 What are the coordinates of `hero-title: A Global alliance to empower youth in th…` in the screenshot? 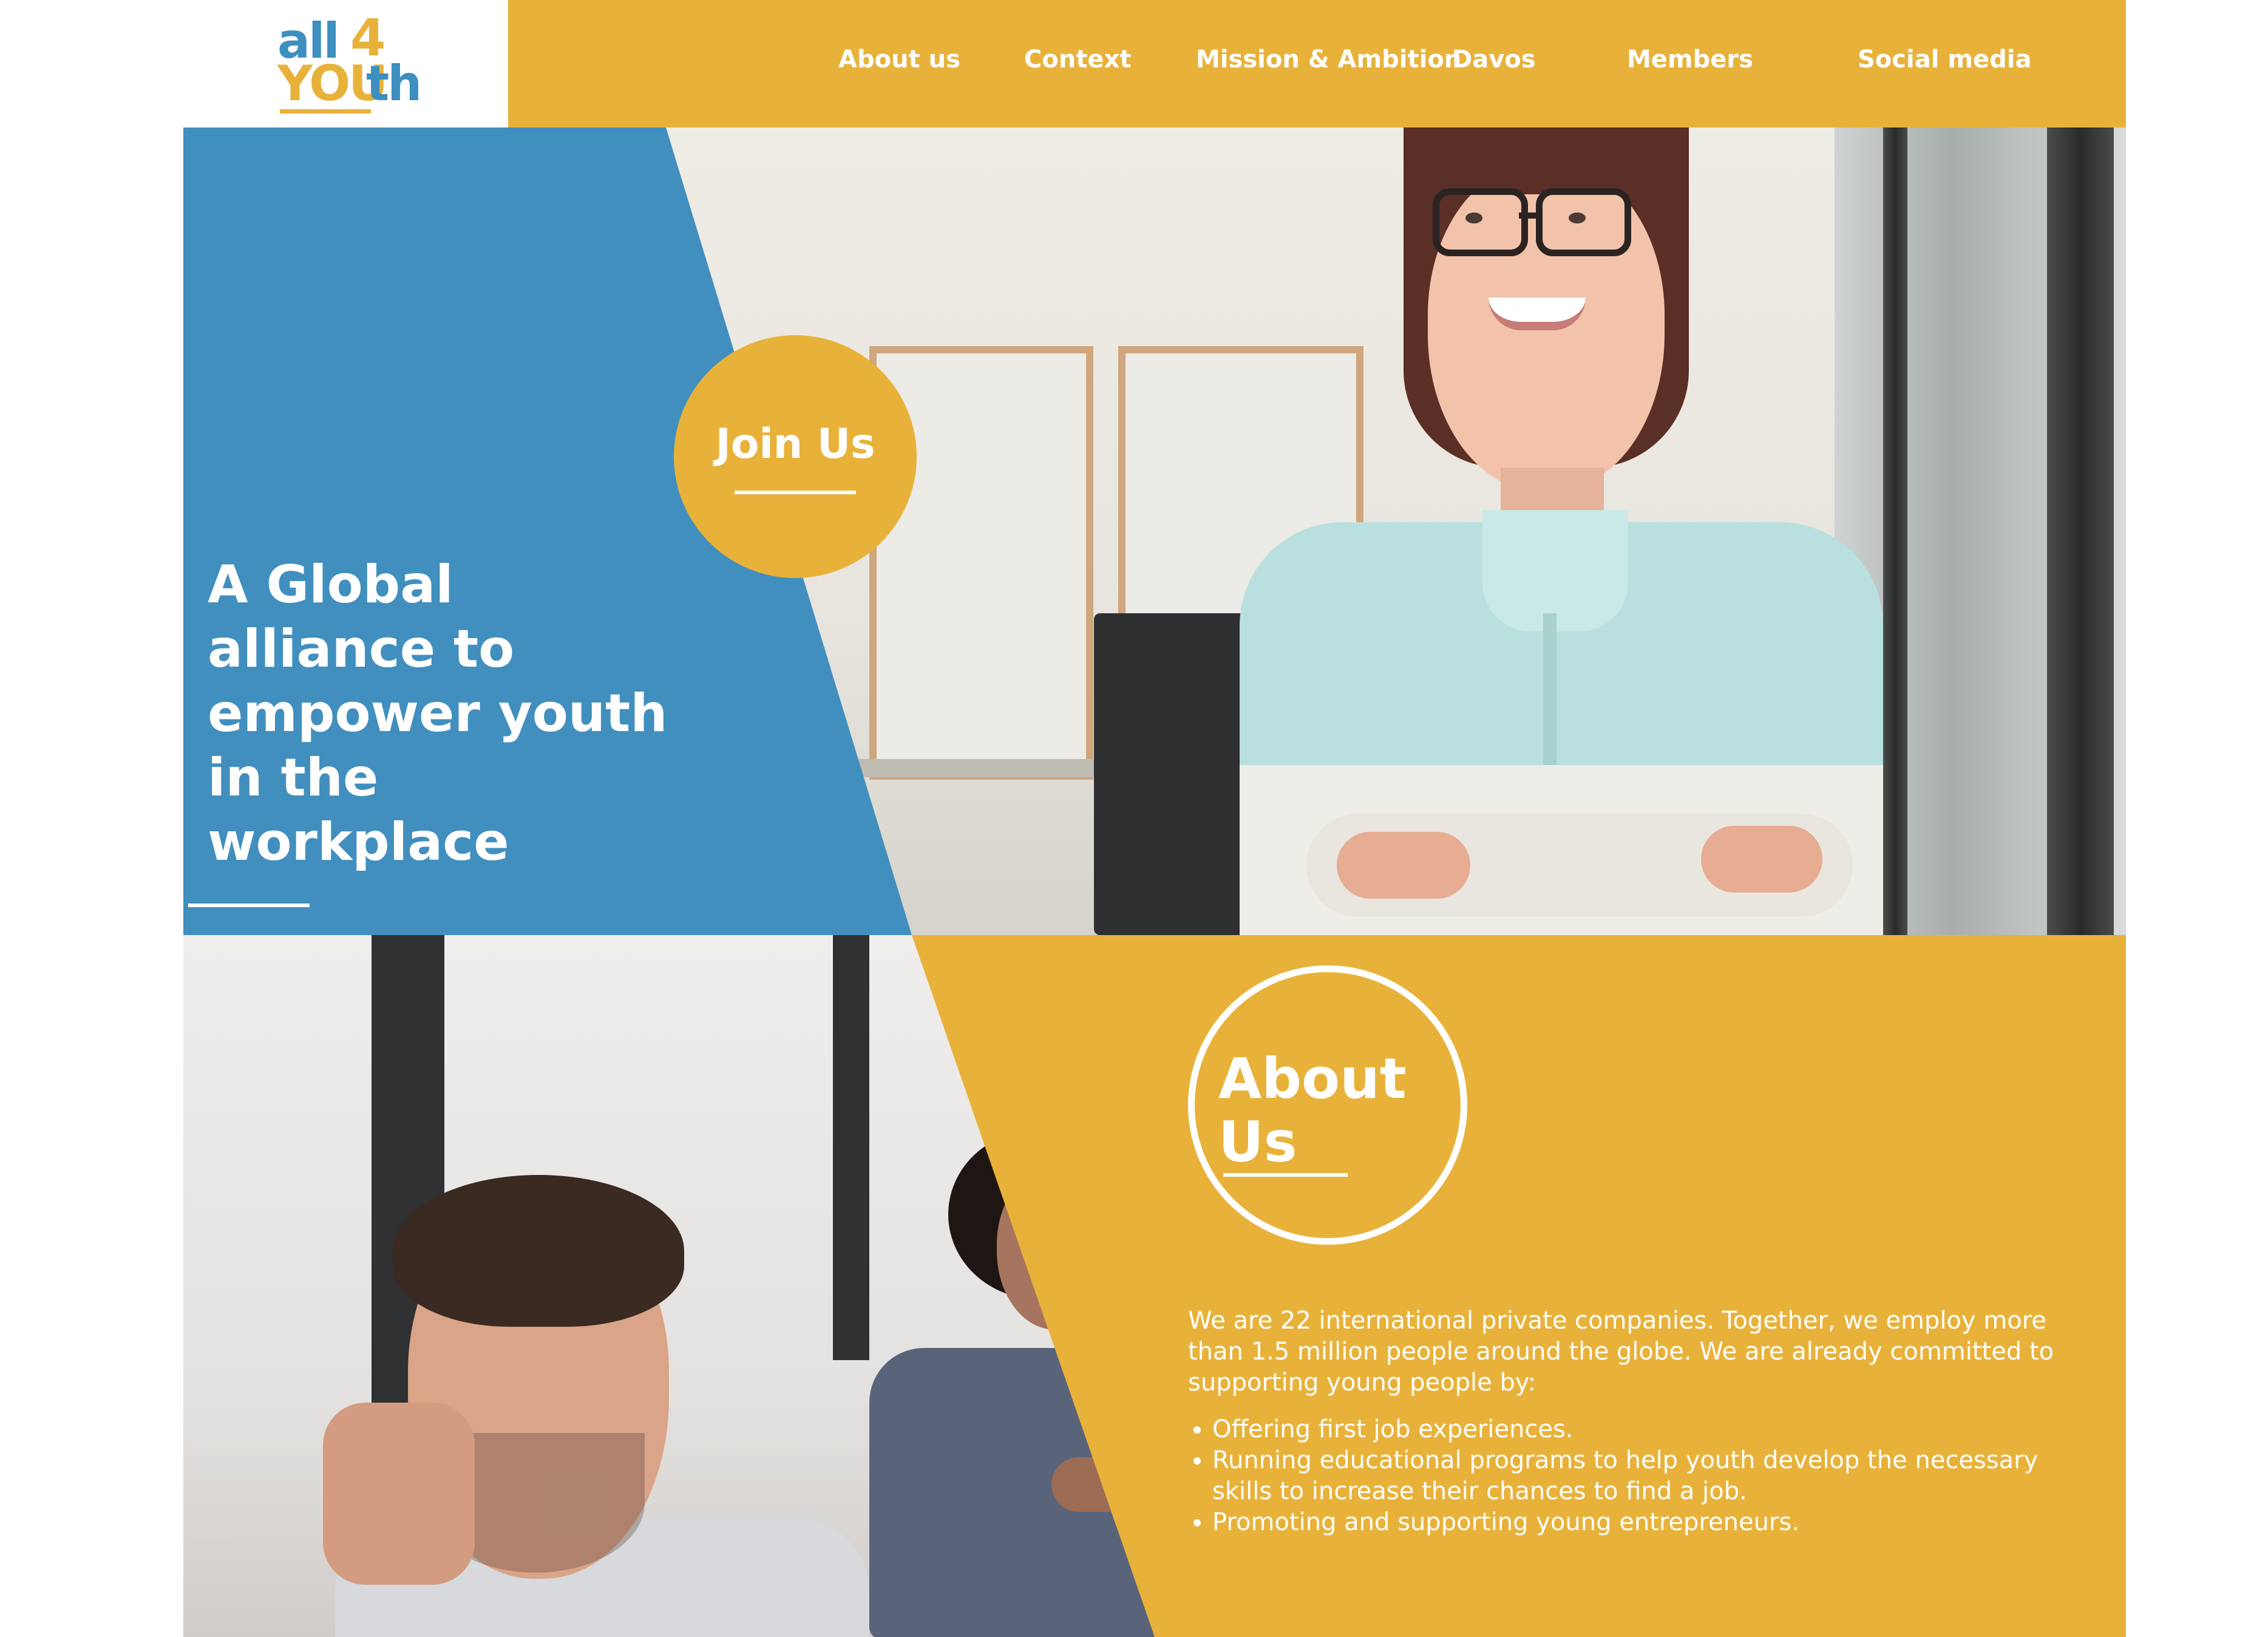 It's located at (438, 714).